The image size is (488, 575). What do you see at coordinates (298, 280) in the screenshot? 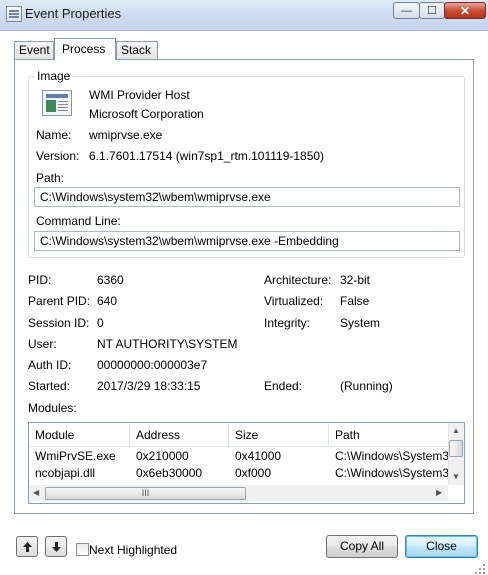
I see `arch-label: Architecture:` at bounding box center [298, 280].